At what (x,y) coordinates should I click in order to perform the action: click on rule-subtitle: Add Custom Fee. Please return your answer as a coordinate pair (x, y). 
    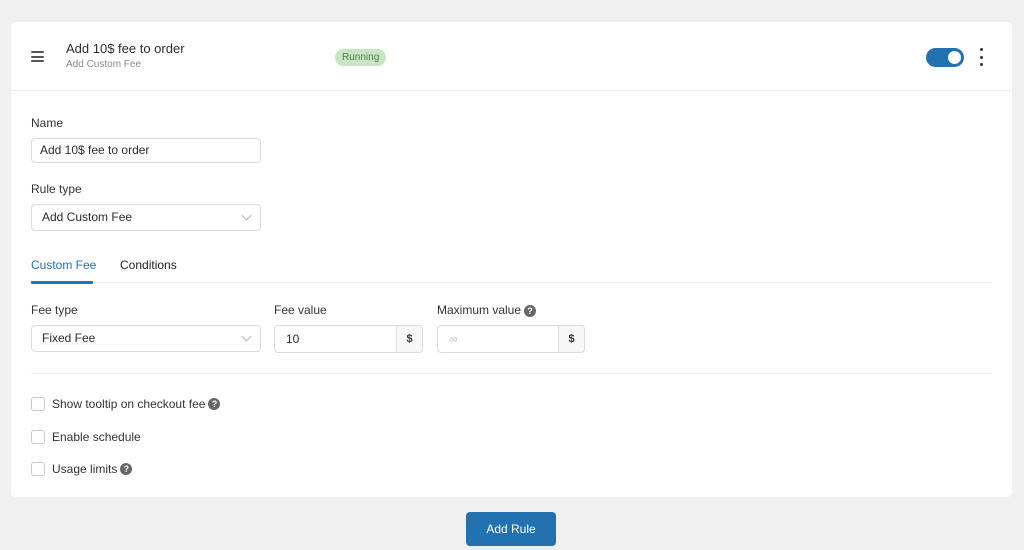
    Looking at the image, I should click on (104, 64).